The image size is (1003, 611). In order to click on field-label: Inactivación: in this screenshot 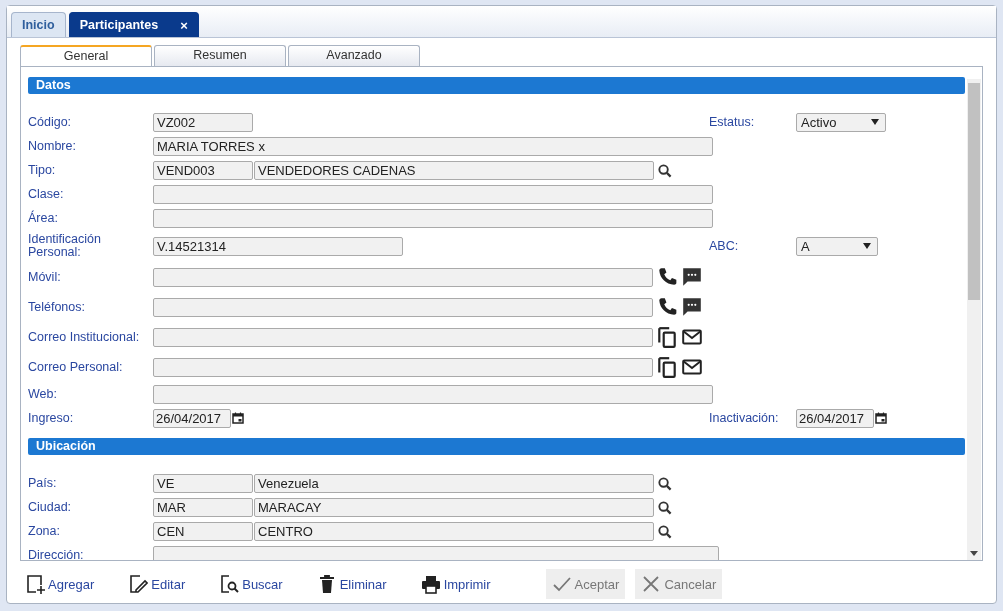, I will do `click(744, 418)`.